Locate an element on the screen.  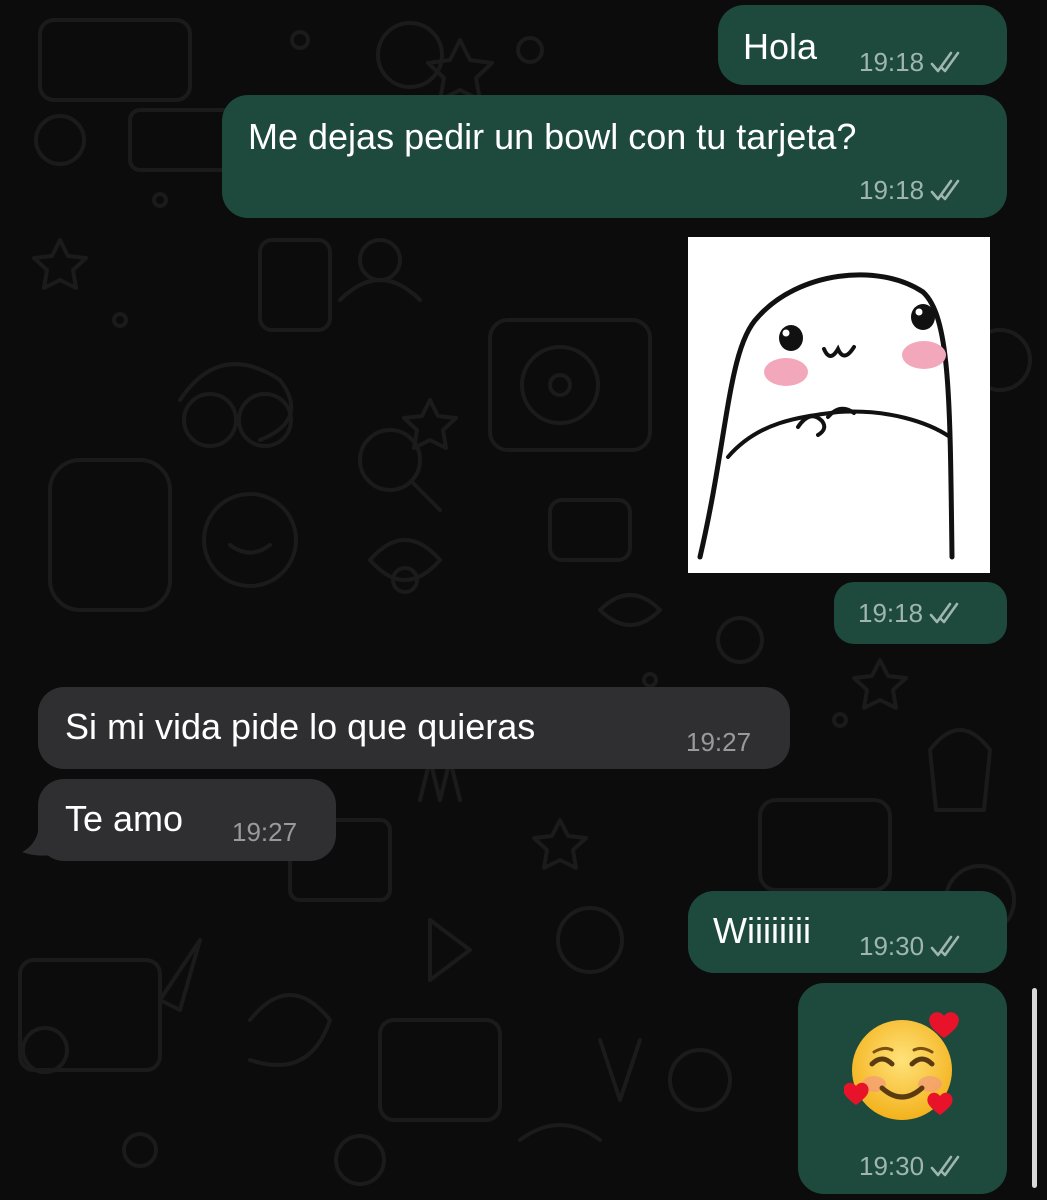
message-text: Me dejas pedir un bowl con tu tarjeta? is located at coordinates (552, 136).